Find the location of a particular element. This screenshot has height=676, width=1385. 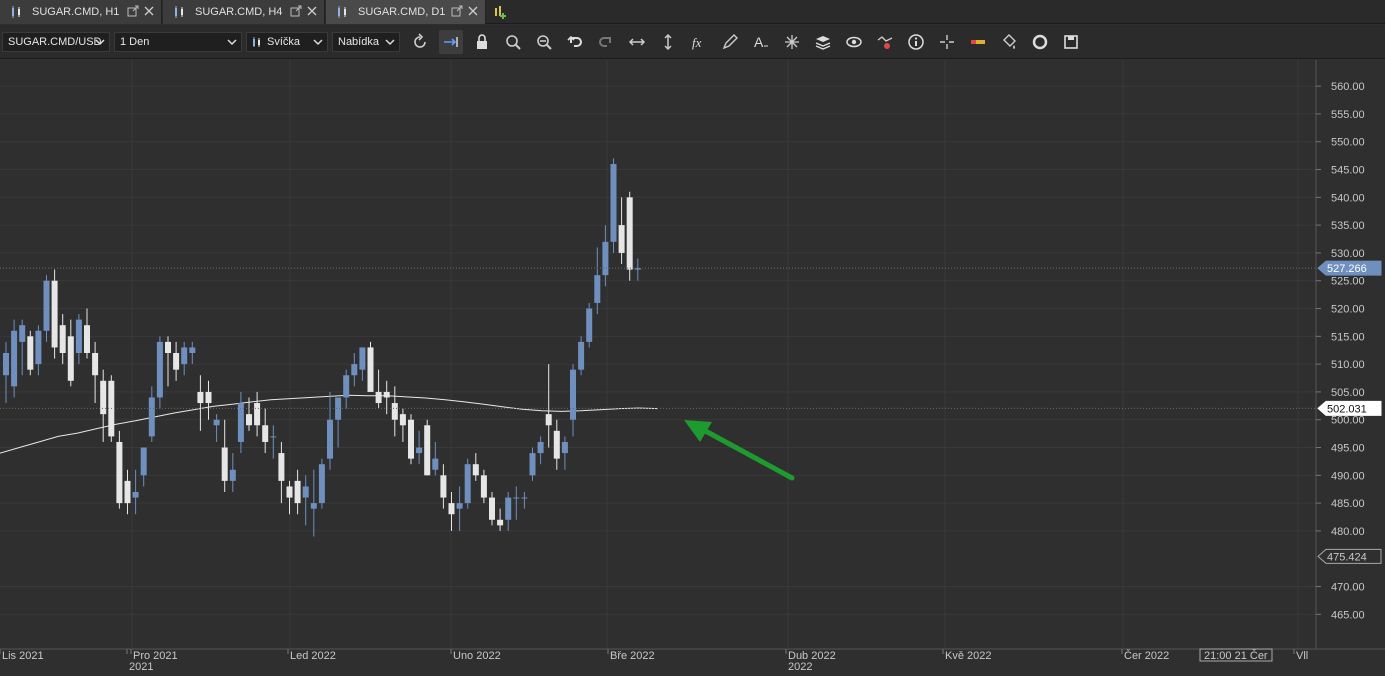

fit-horizontal-button is located at coordinates (637, 42).